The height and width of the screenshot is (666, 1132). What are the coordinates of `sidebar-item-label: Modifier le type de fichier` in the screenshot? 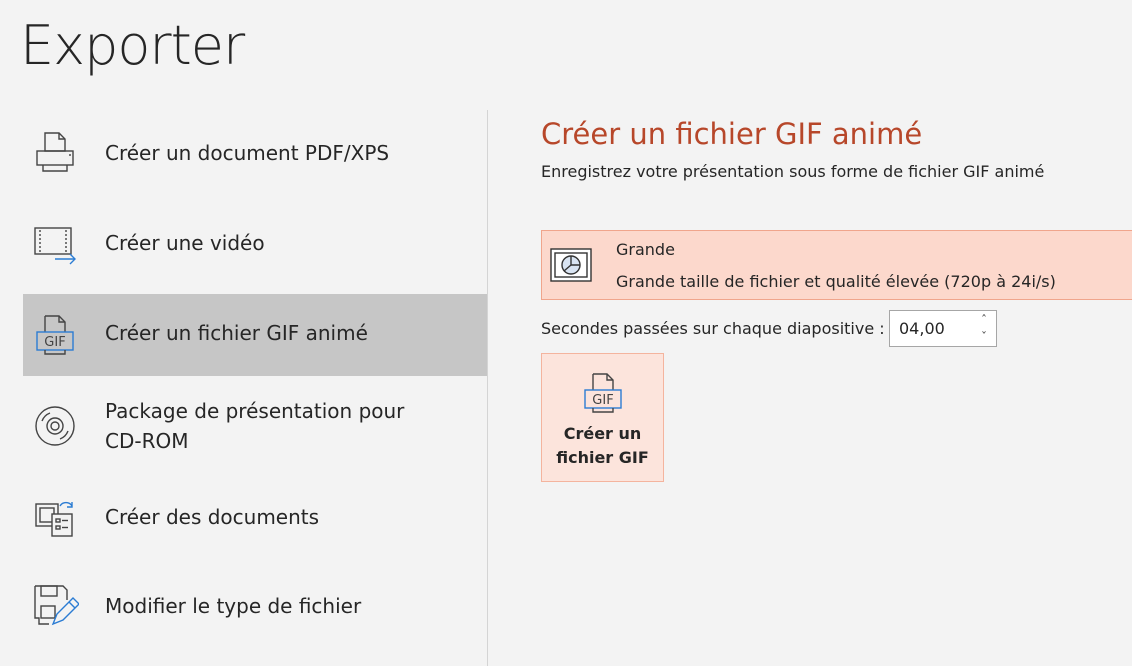 It's located at (233, 606).